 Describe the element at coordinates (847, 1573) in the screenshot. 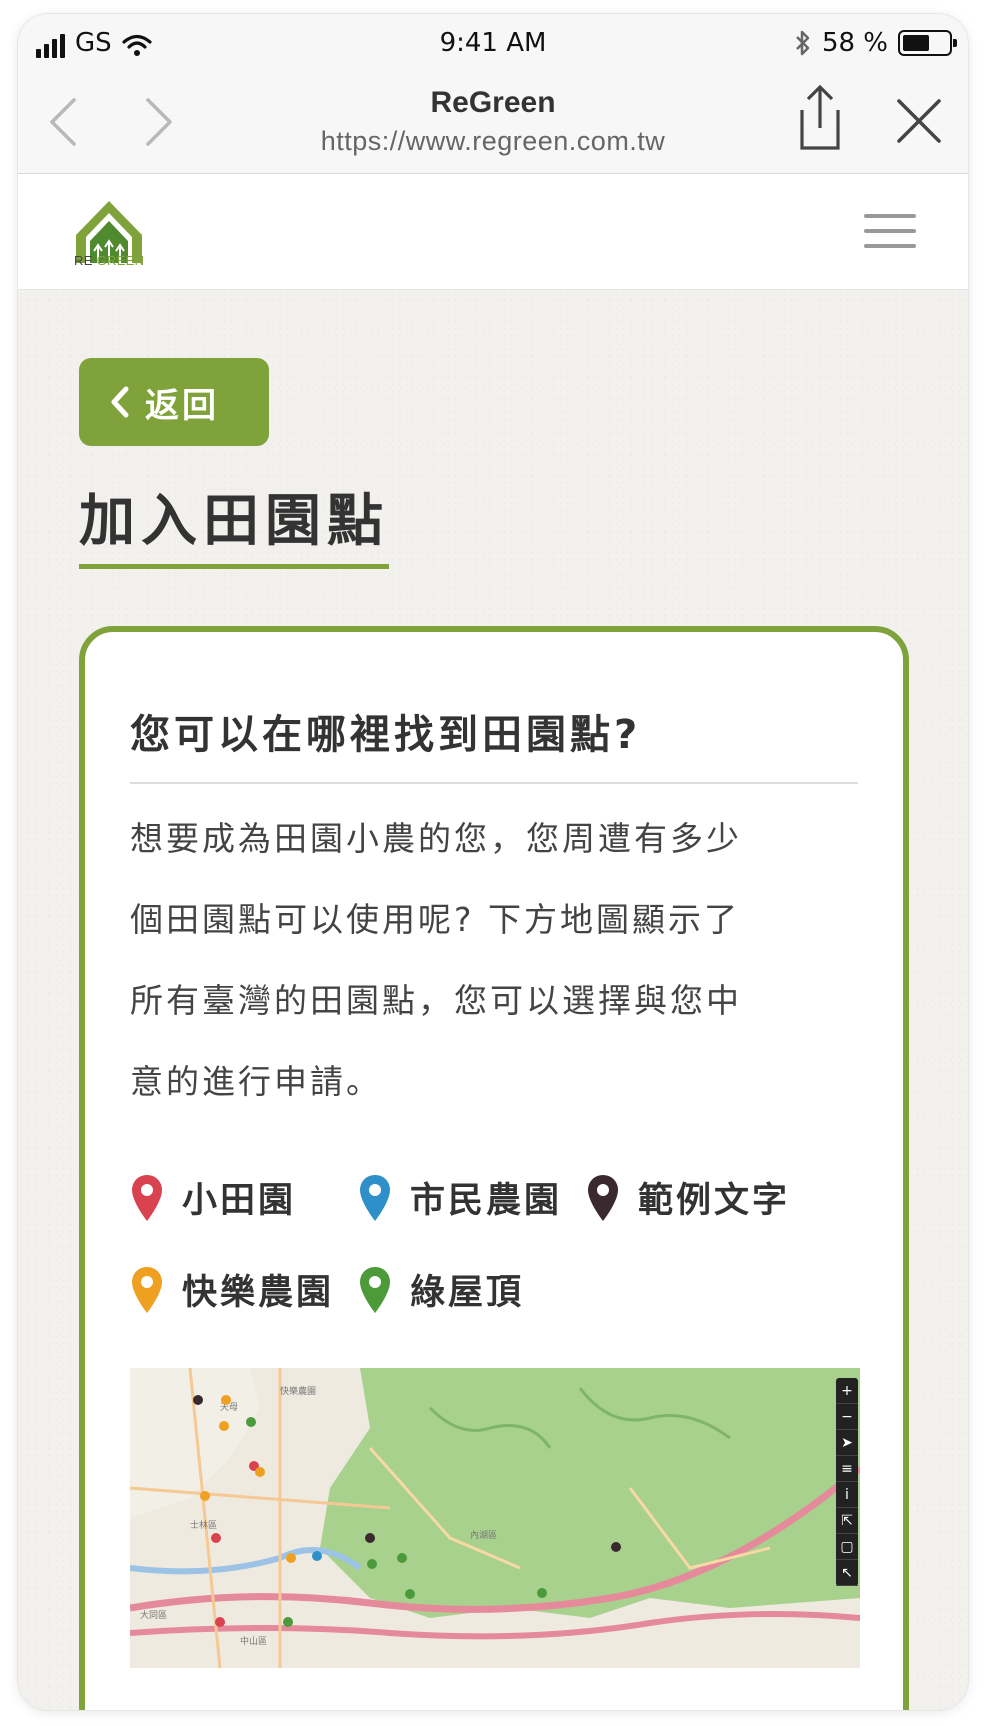

I see `pointer-button: ↖` at that location.